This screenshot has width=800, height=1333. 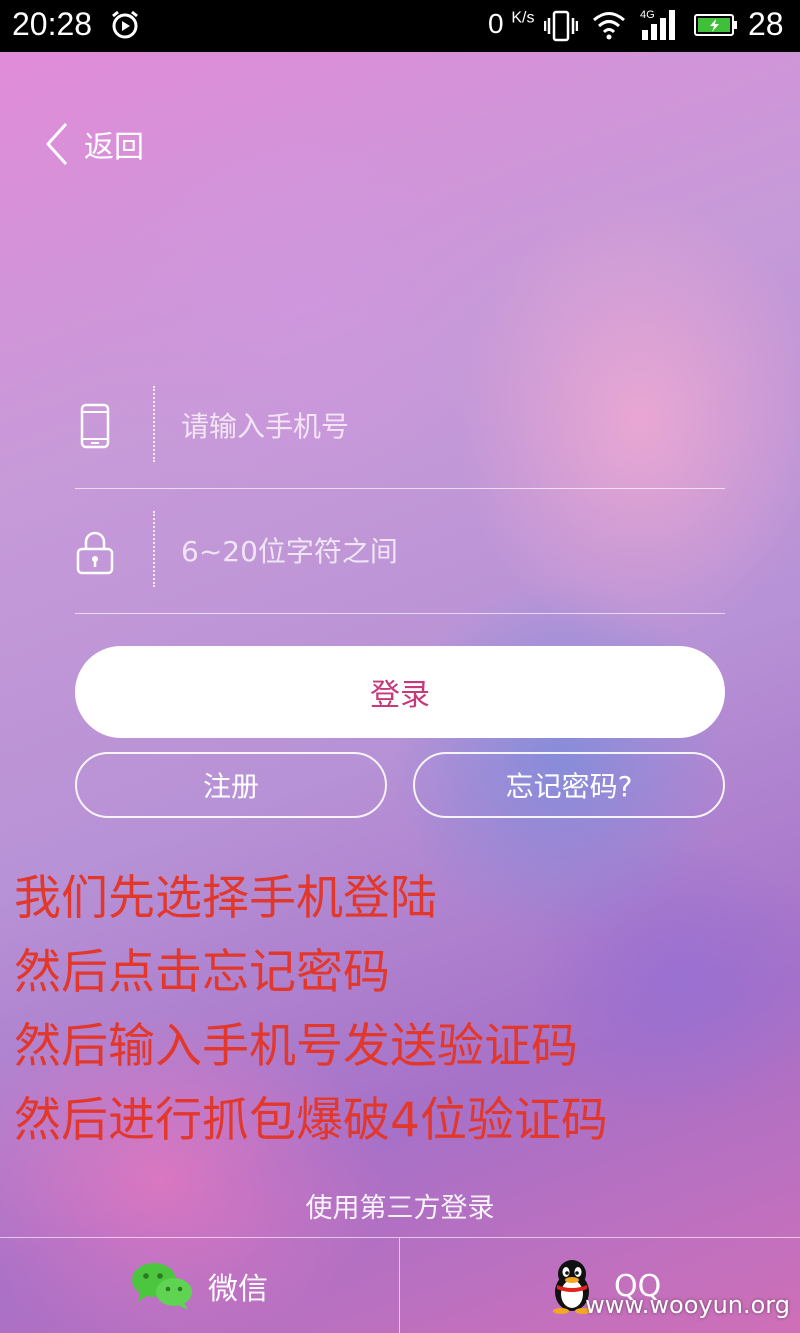 What do you see at coordinates (569, 785) in the screenshot?
I see `forgot-password-button: 忘记密码?` at bounding box center [569, 785].